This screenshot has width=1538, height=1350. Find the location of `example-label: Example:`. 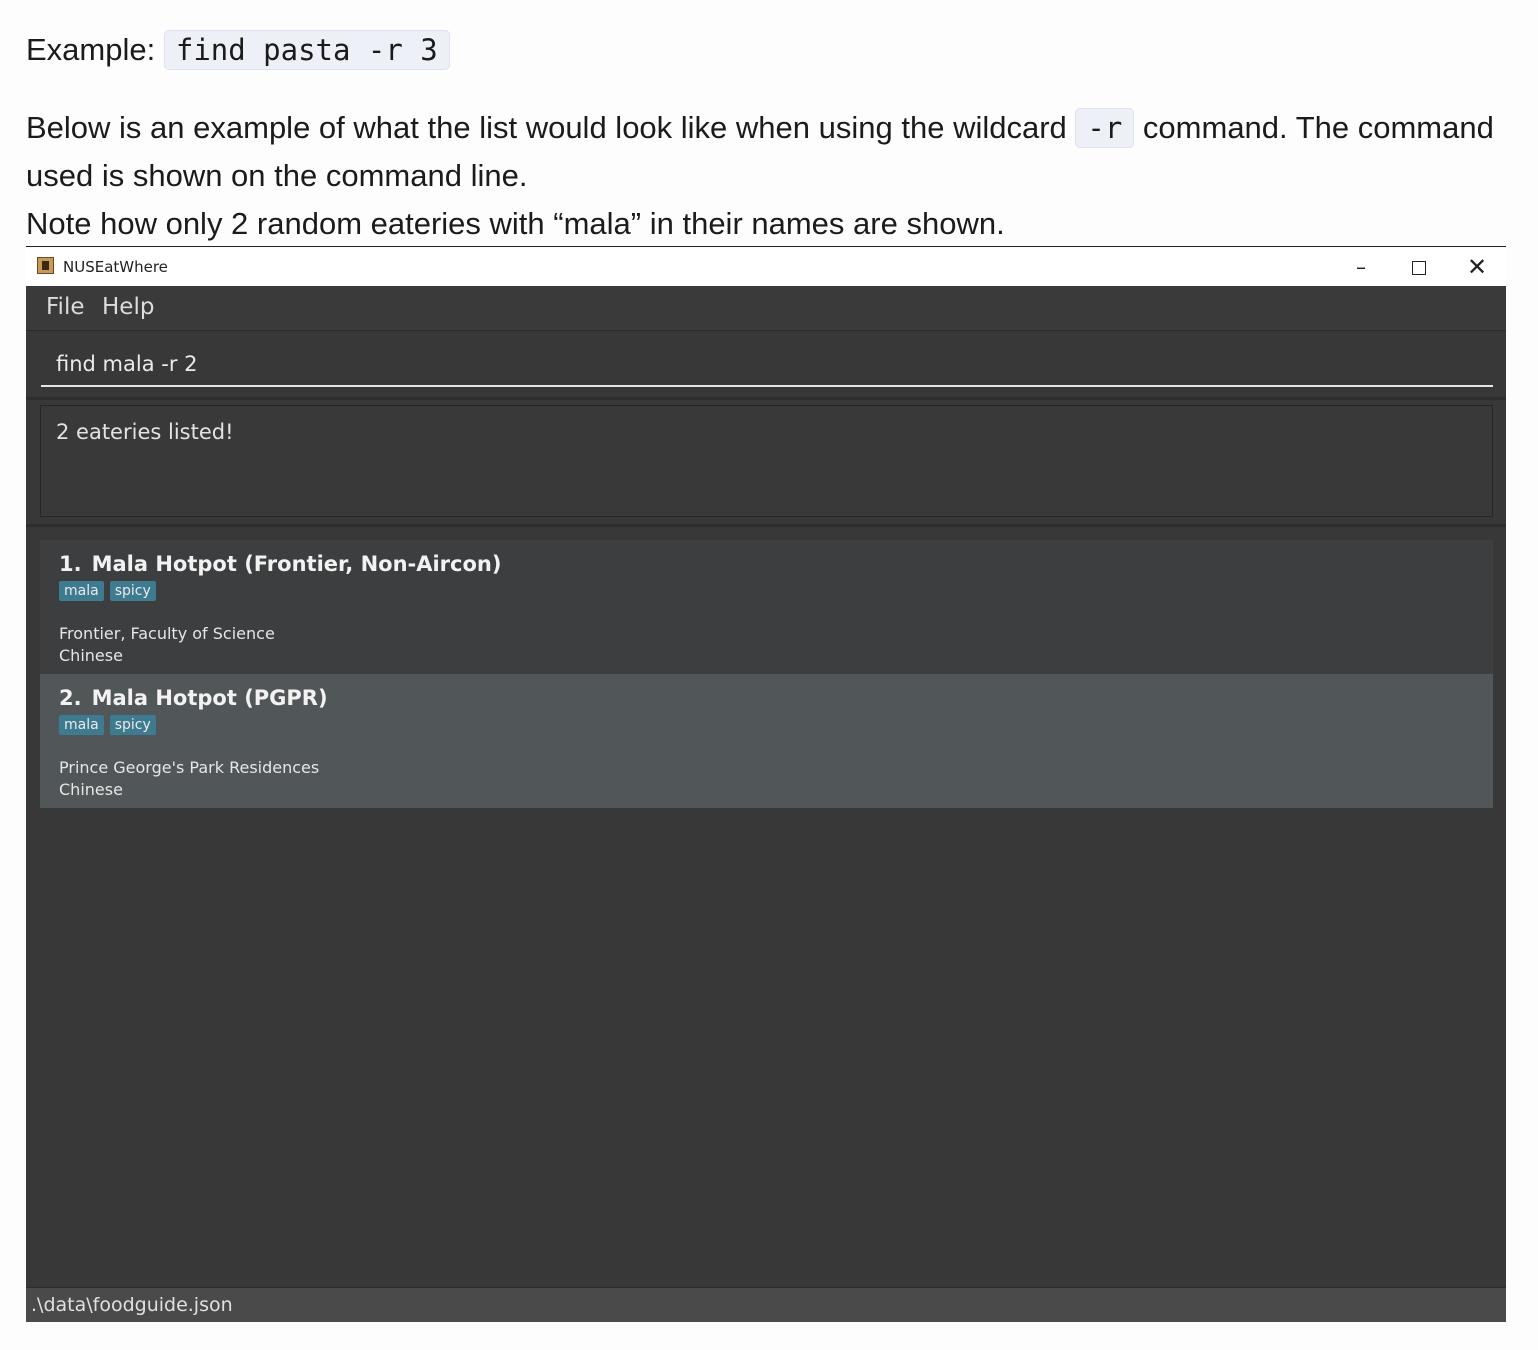

example-label: Example: is located at coordinates (91, 49).